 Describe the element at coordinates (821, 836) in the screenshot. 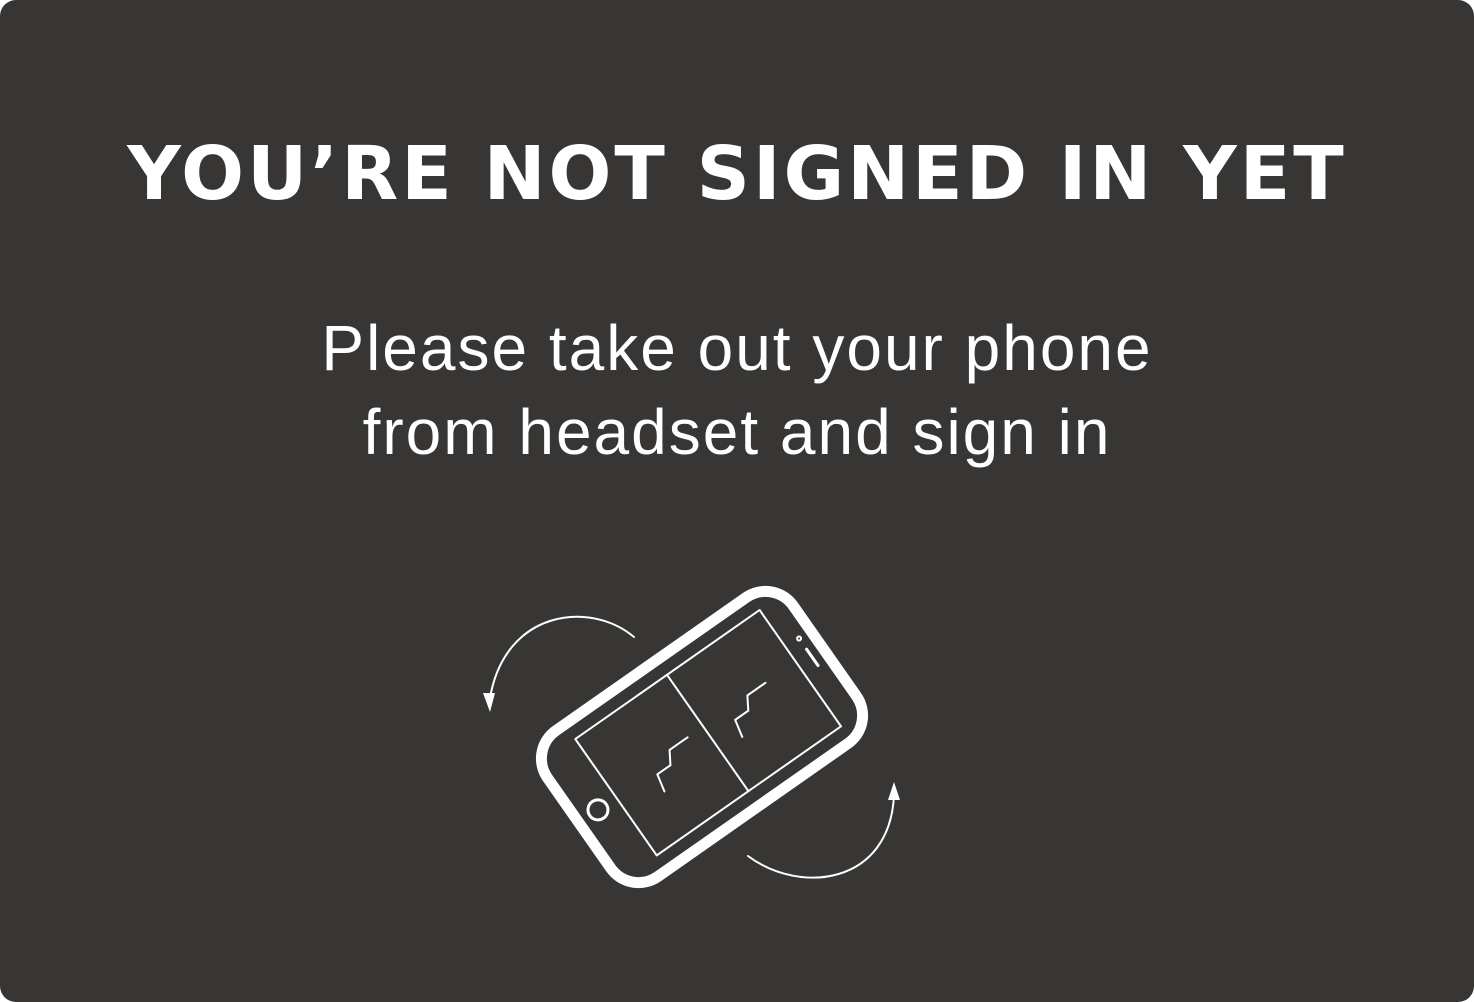

I see `rotate-arrow-right-icon` at that location.